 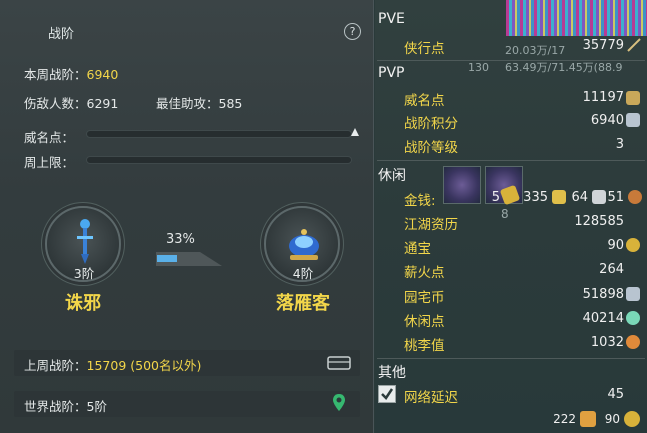 I want to click on background-artwork, so click(x=576, y=18).